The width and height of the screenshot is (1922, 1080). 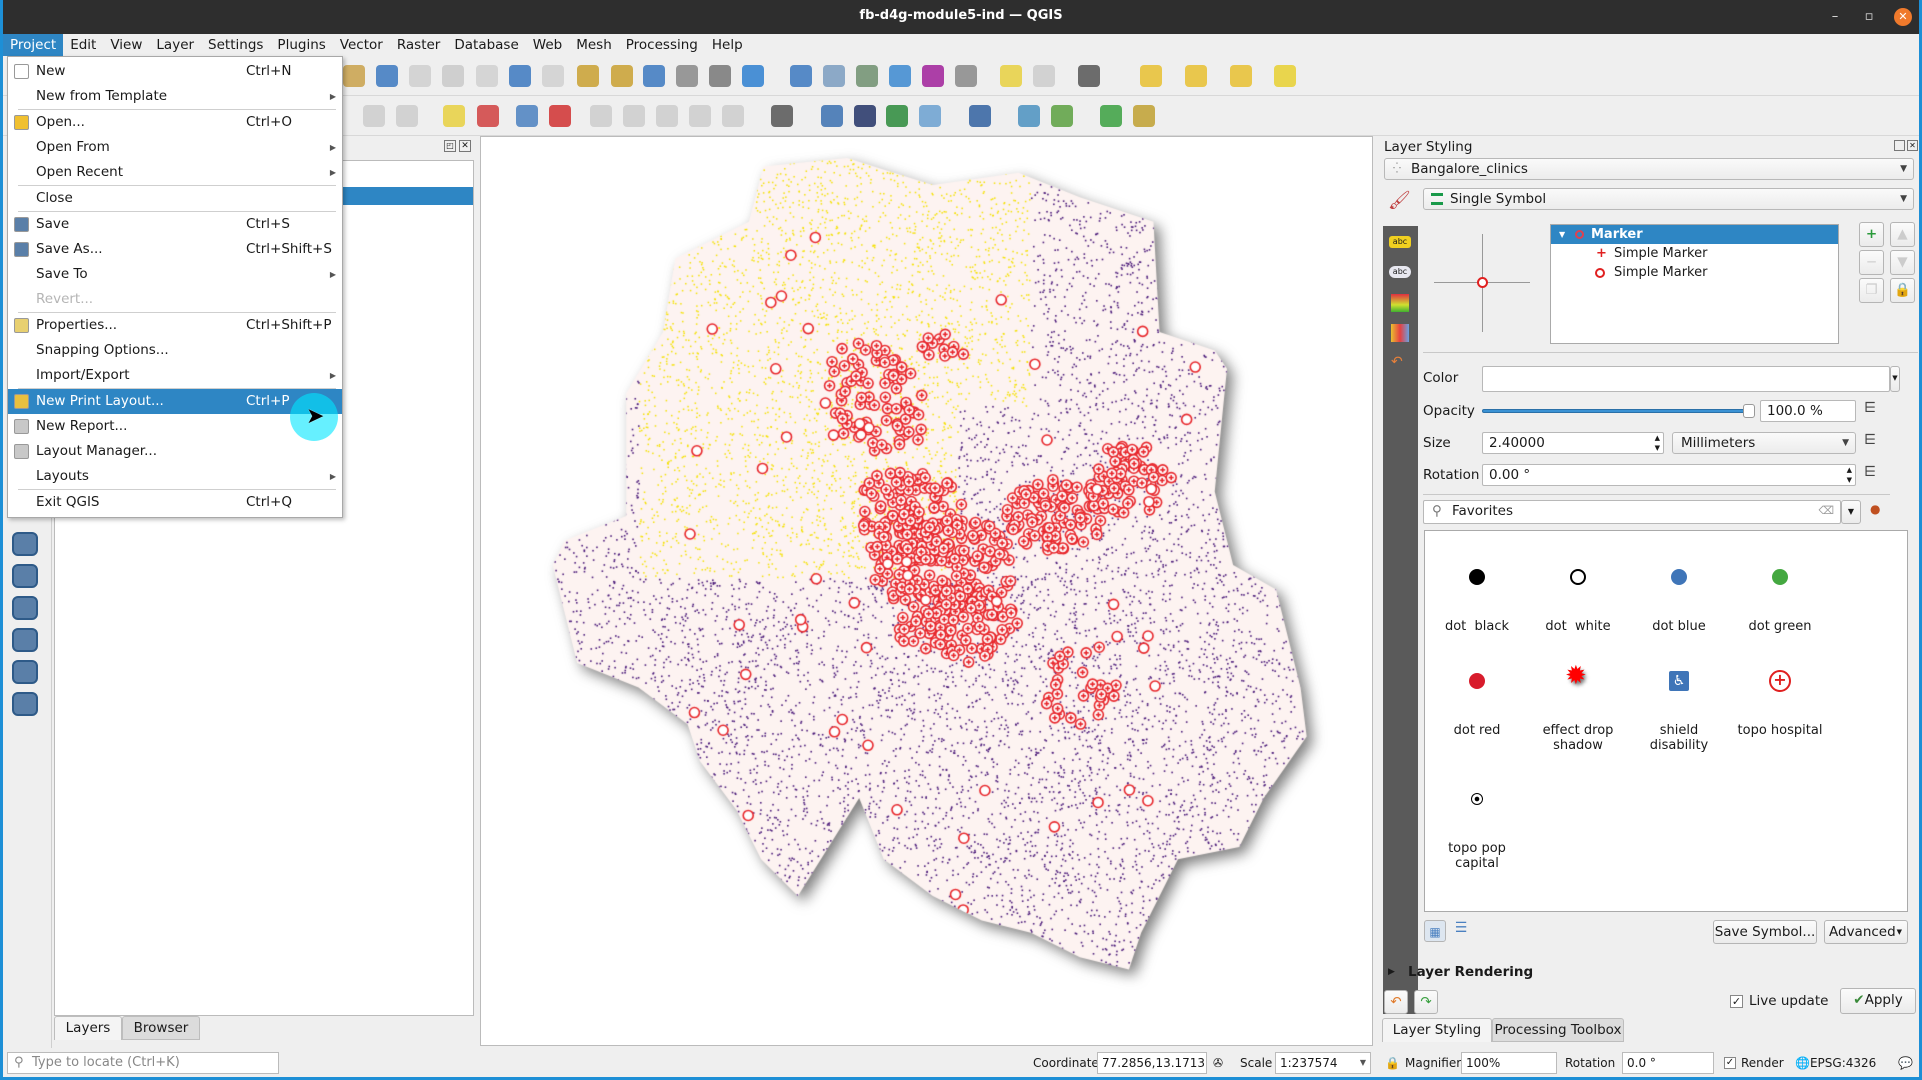 I want to click on add-wfs-layer-icon, so click(x=25, y=640).